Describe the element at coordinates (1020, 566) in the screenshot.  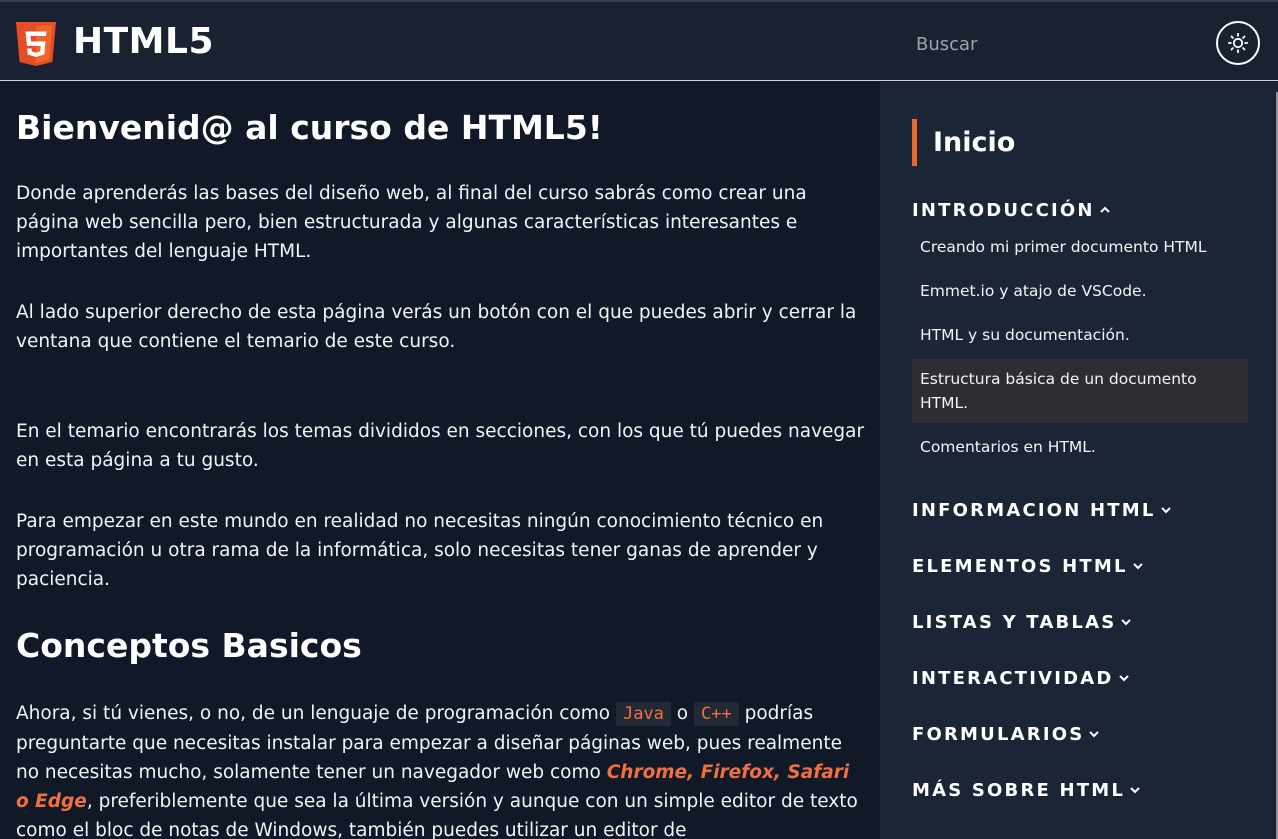
I see `section-label: ELEMENTOS HTML` at that location.